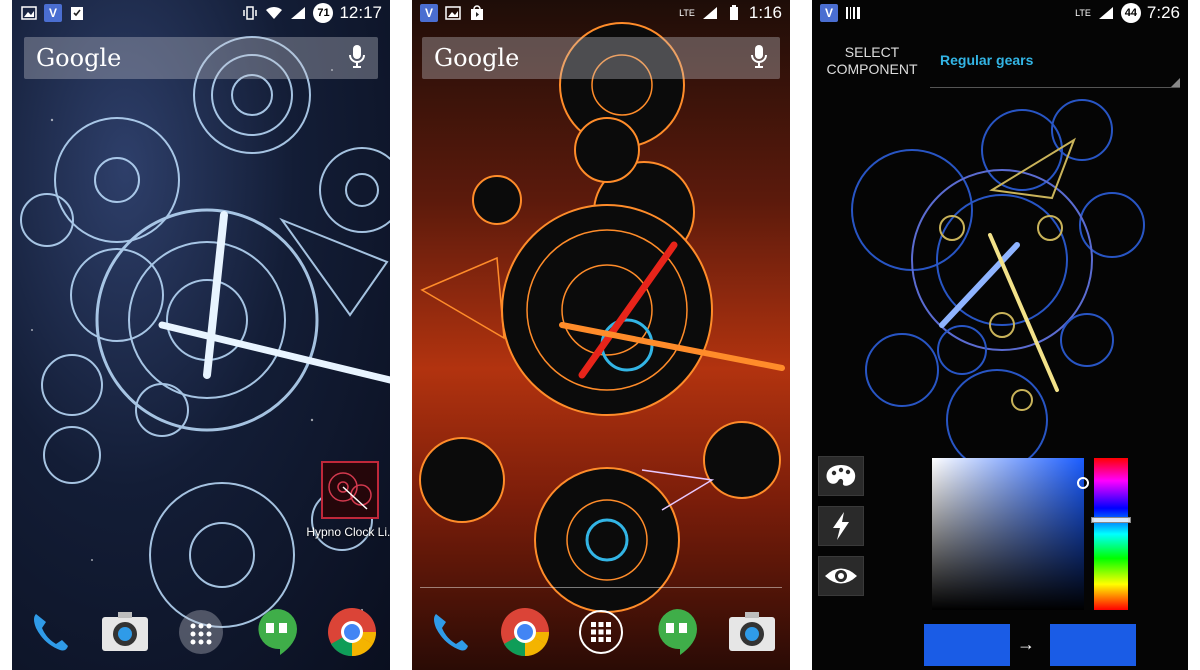  Describe the element at coordinates (1111, 520) in the screenshot. I see `hue-slider-handle` at that location.